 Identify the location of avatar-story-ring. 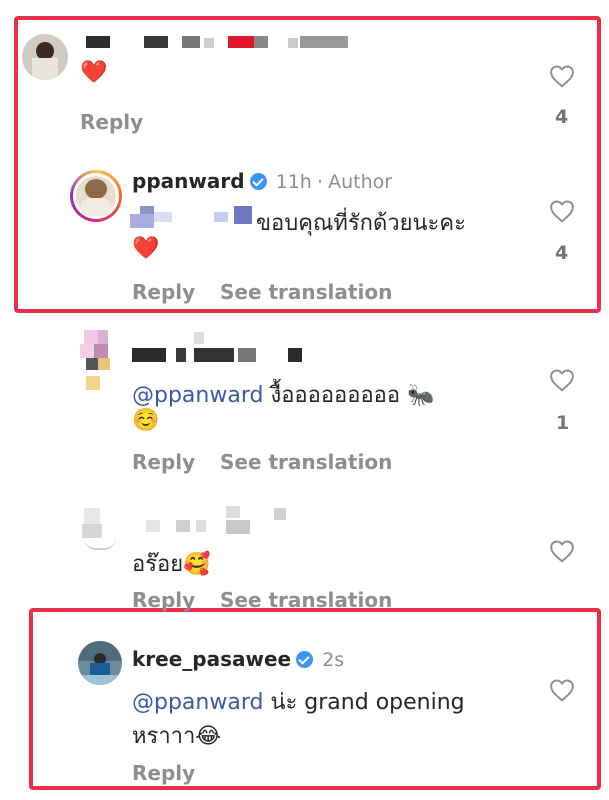
(96, 196).